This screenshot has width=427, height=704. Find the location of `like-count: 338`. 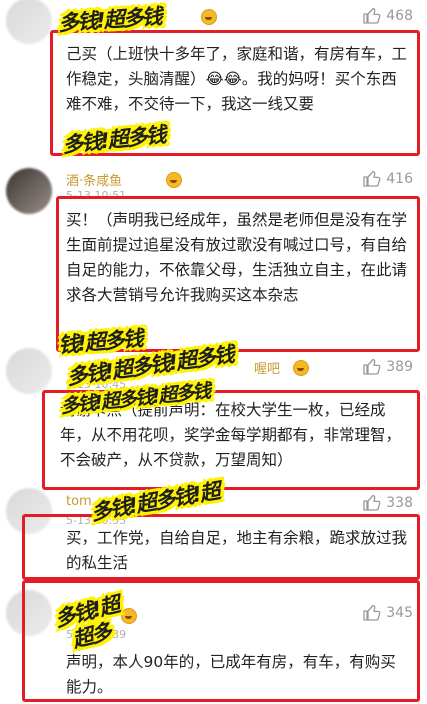

like-count: 338 is located at coordinates (399, 502).